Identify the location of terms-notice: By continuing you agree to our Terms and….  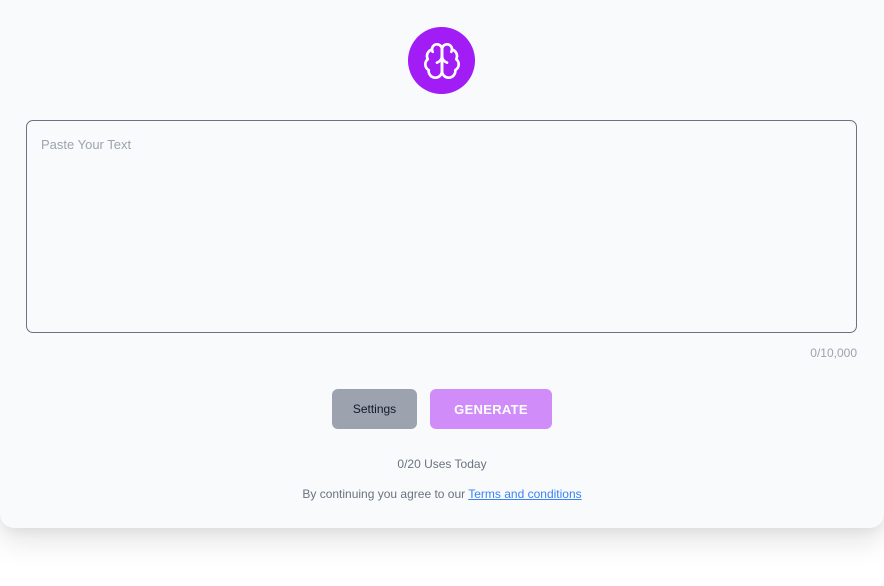
(442, 494).